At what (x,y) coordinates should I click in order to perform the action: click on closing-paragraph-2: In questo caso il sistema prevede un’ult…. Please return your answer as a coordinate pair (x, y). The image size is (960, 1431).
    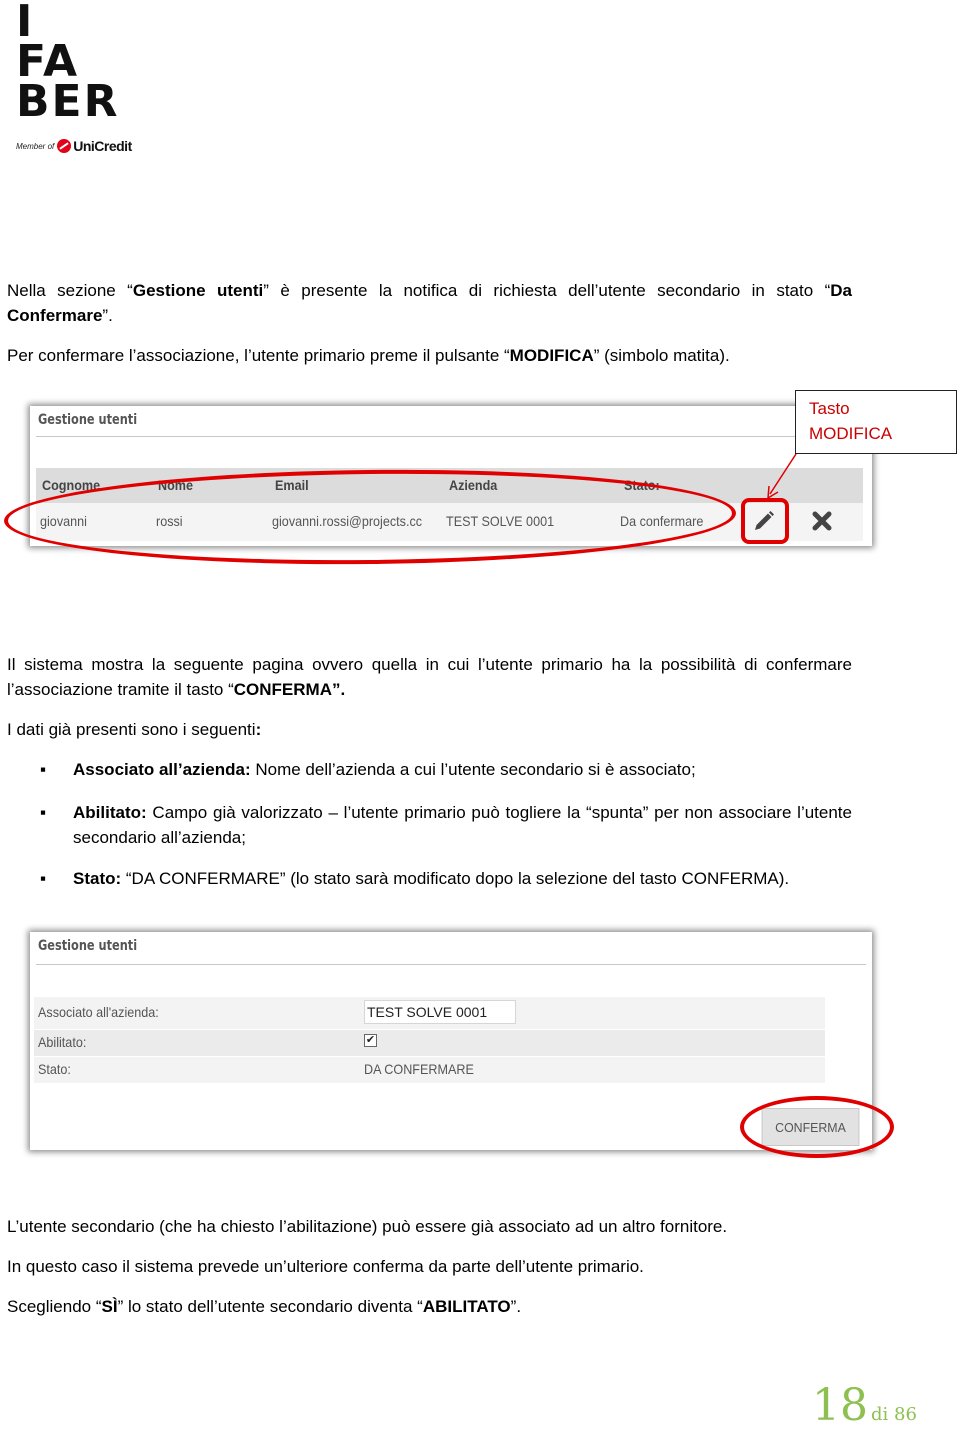
    Looking at the image, I should click on (325, 1266).